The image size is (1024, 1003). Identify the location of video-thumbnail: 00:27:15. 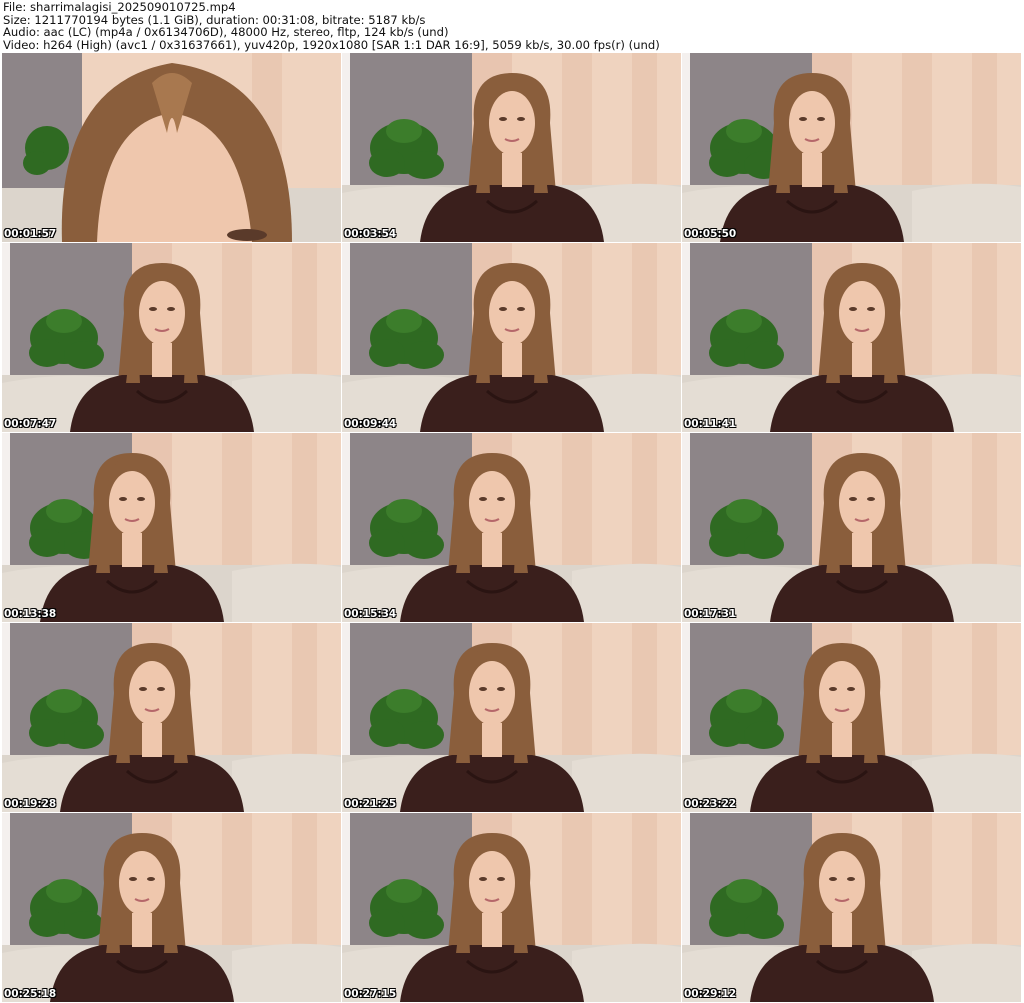
(511, 907).